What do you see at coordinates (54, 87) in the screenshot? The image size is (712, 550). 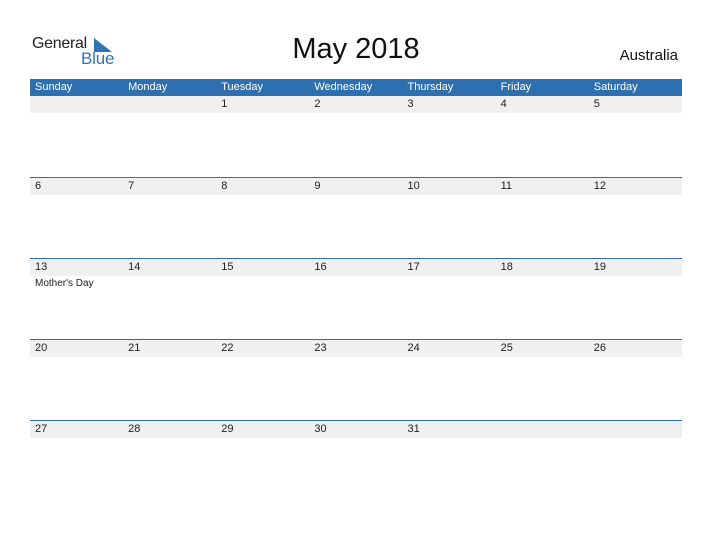 I see `weekday-sunday: Sunday` at bounding box center [54, 87].